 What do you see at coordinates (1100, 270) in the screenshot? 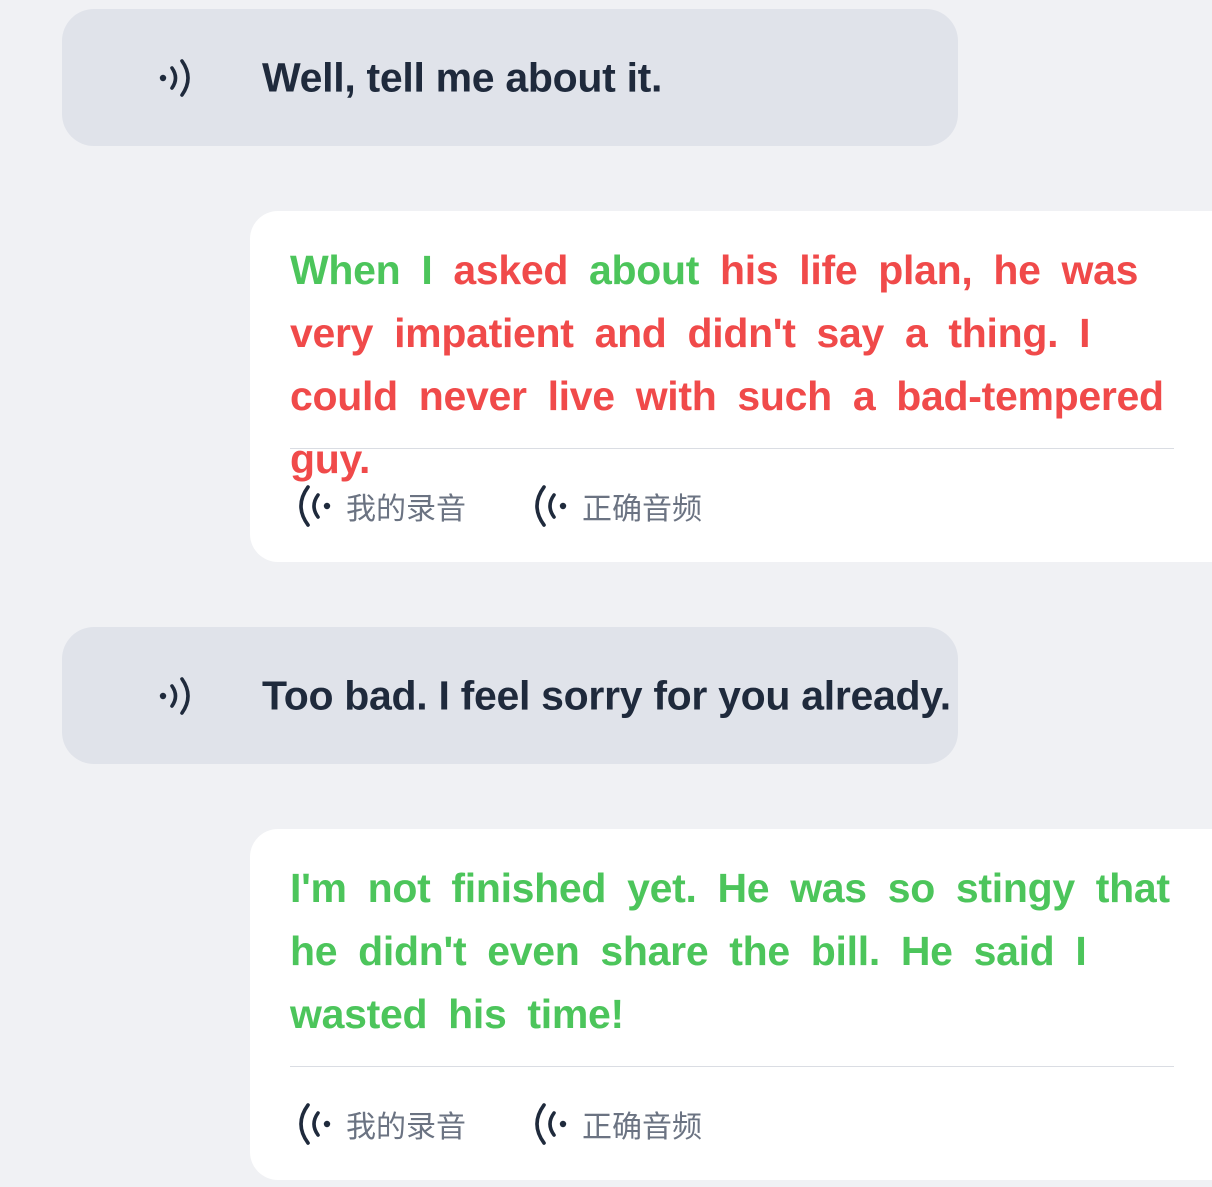
I see `answer-word-incorrect: was` at bounding box center [1100, 270].